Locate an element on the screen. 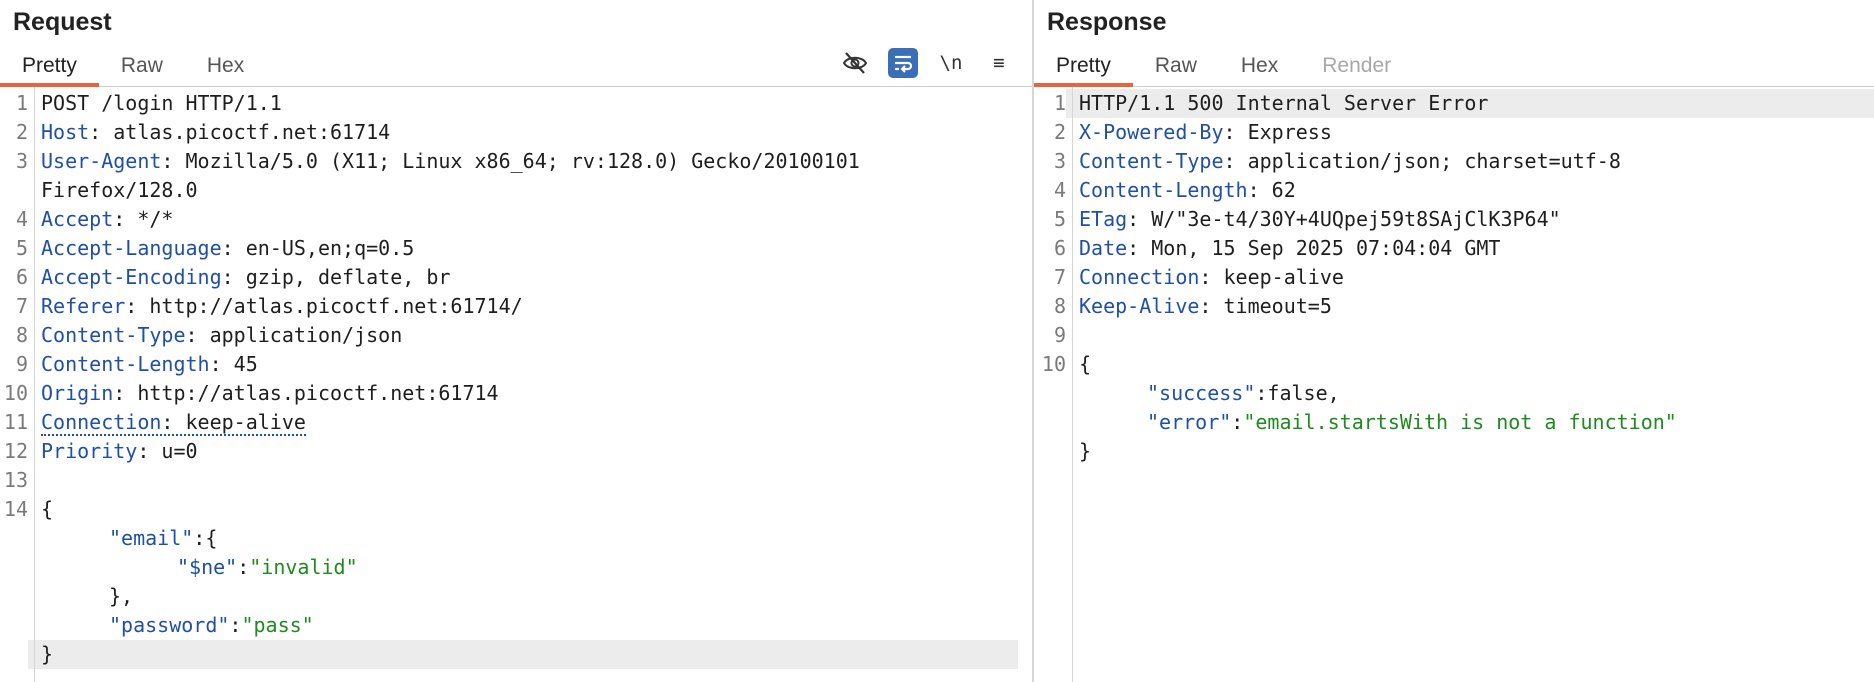 This screenshot has height=682, width=1874. code-line: 8 Keep-Alive: timeout=5 is located at coordinates (1192, 306).